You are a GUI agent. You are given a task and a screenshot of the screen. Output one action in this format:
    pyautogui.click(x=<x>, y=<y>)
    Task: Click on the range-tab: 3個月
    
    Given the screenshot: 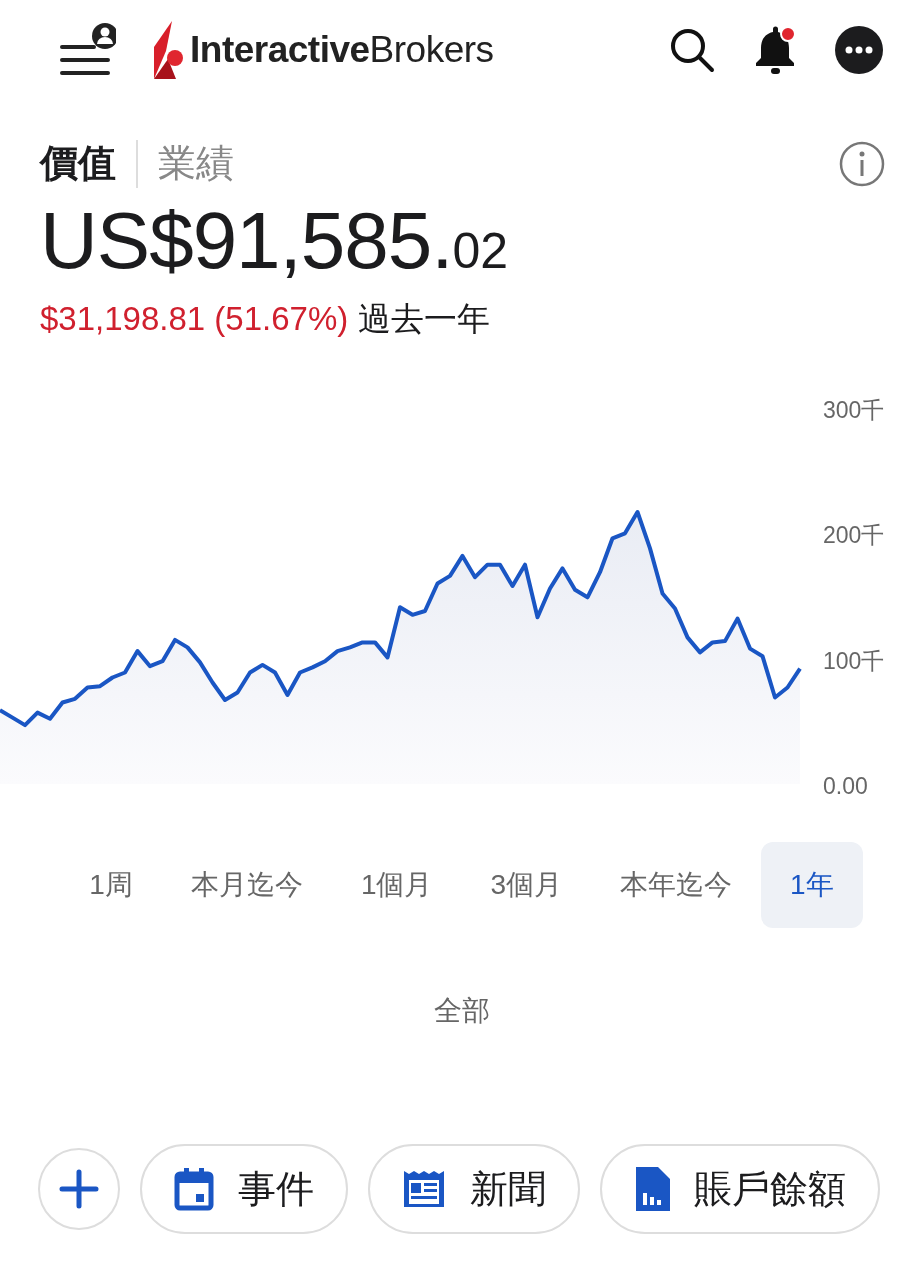 What is the action you would take?
    pyautogui.click(x=526, y=885)
    